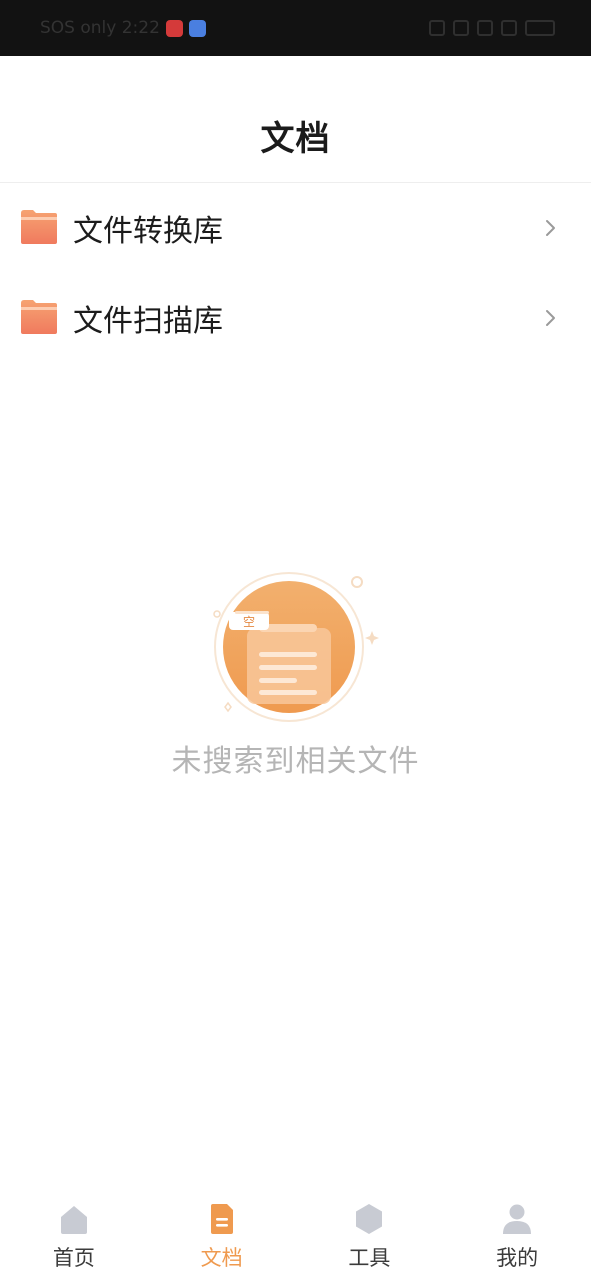 The width and height of the screenshot is (591, 1280). What do you see at coordinates (100, 28) in the screenshot?
I see `status-text: SOS only 2:22` at bounding box center [100, 28].